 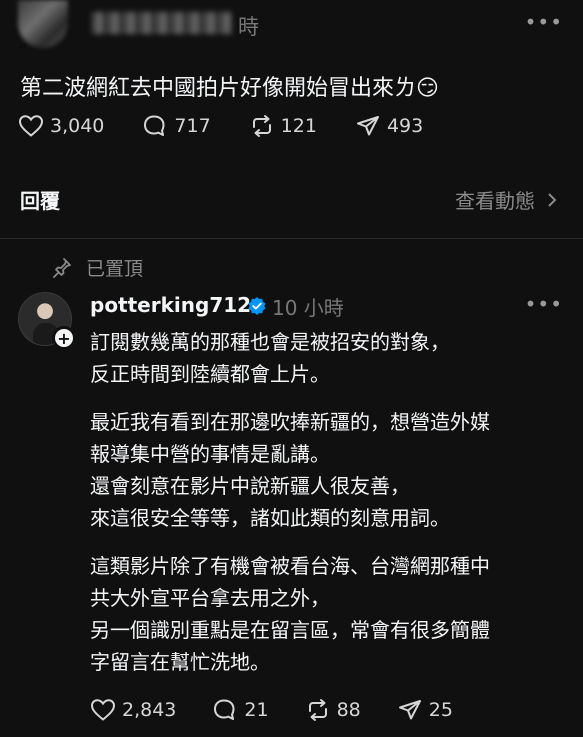 I want to click on reply-more-icon: •••, so click(x=544, y=304).